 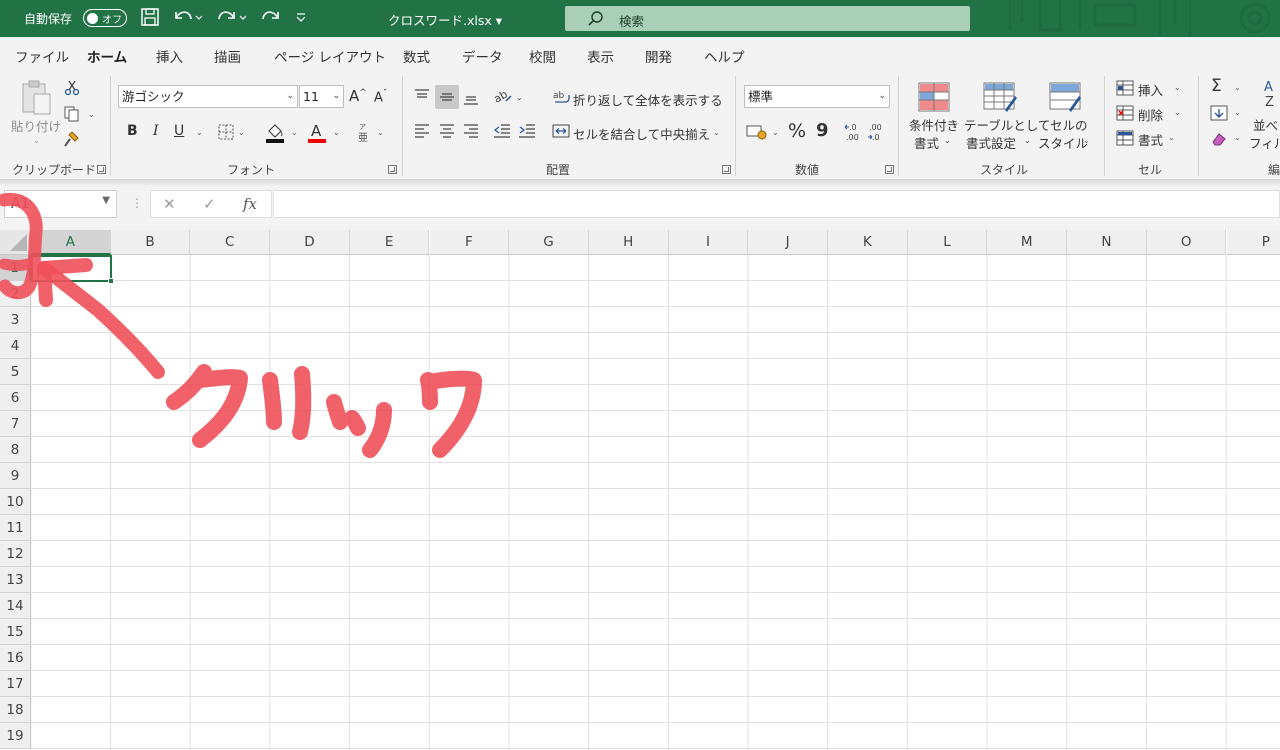 What do you see at coordinates (324, 411) in the screenshot?
I see `annotation-text-kuri-kku` at bounding box center [324, 411].